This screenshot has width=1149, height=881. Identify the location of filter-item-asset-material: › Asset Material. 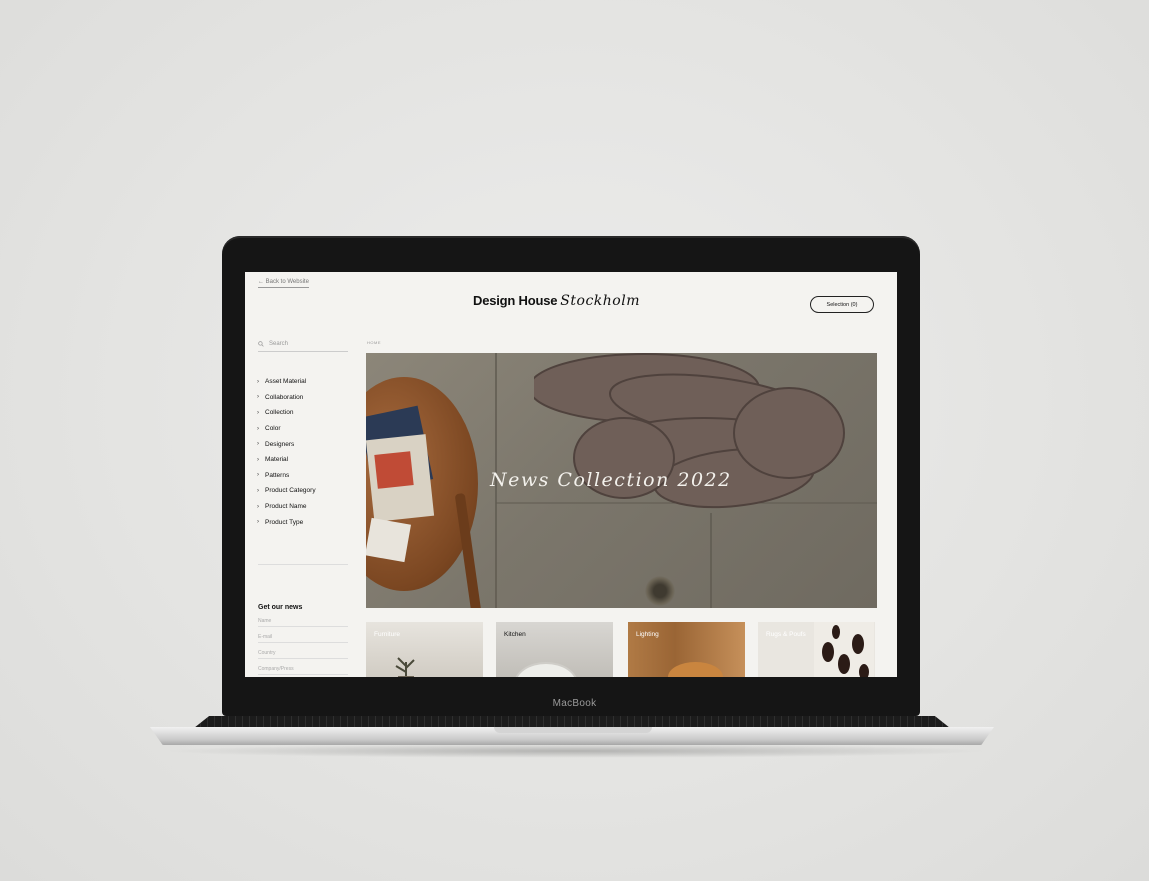
(286, 382).